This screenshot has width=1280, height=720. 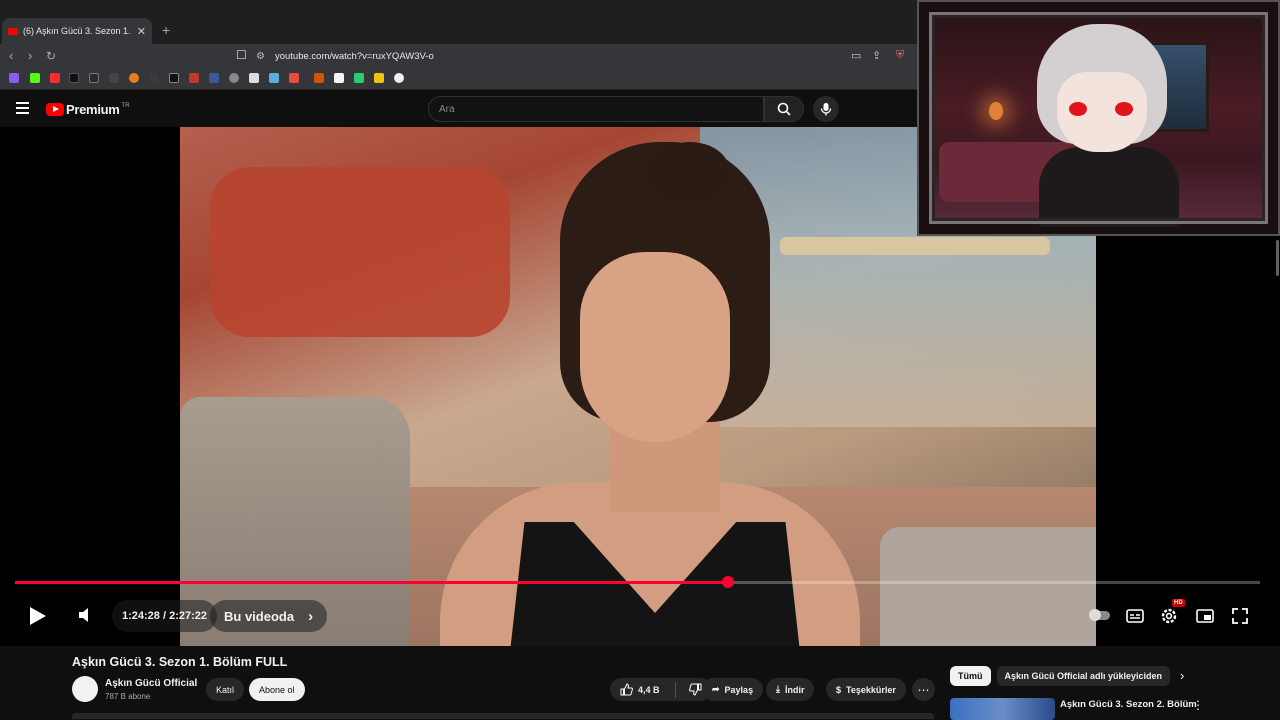 What do you see at coordinates (38, 616) in the screenshot?
I see `play-icon` at bounding box center [38, 616].